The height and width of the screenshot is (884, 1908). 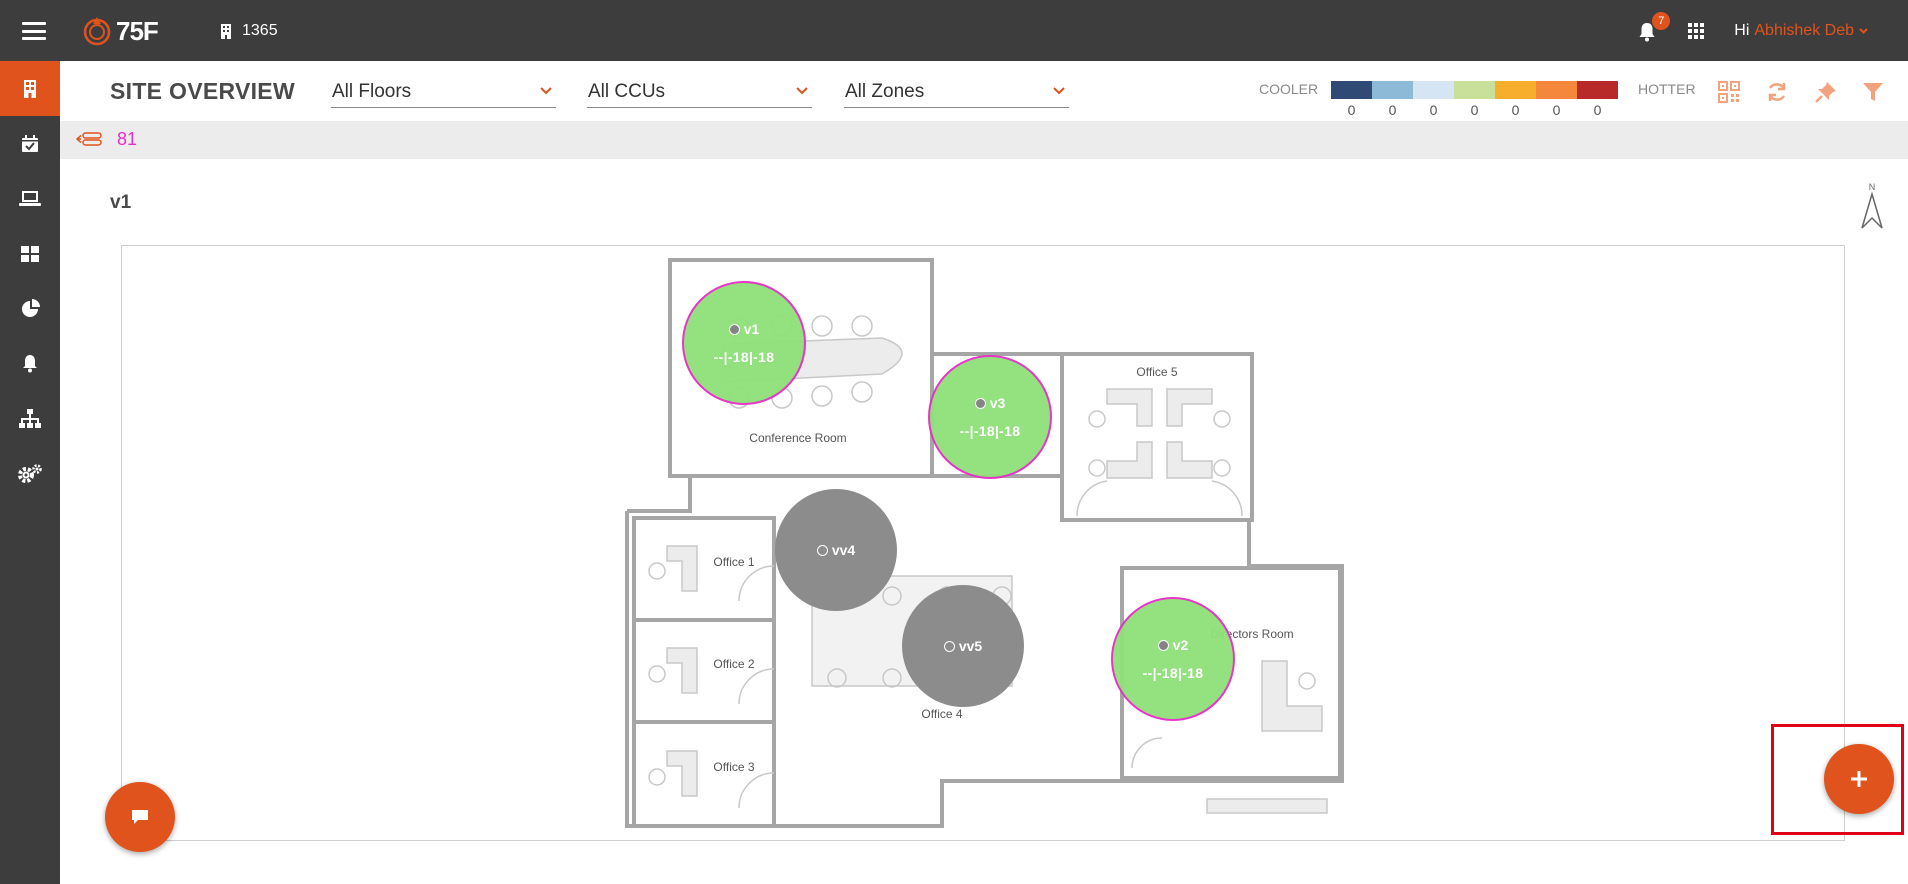 I want to click on north-label: N, so click(x=1872, y=187).